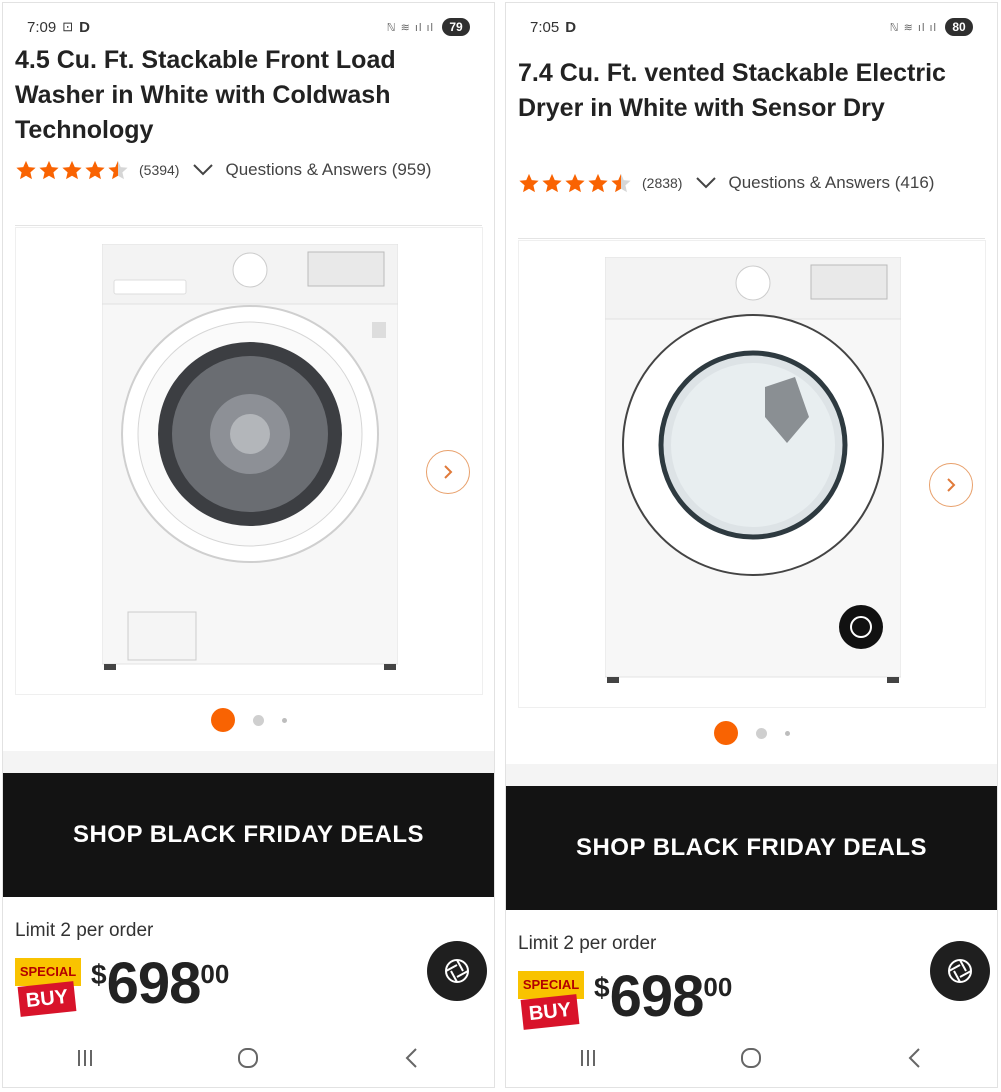  I want to click on review-count: (5394), so click(159, 170).